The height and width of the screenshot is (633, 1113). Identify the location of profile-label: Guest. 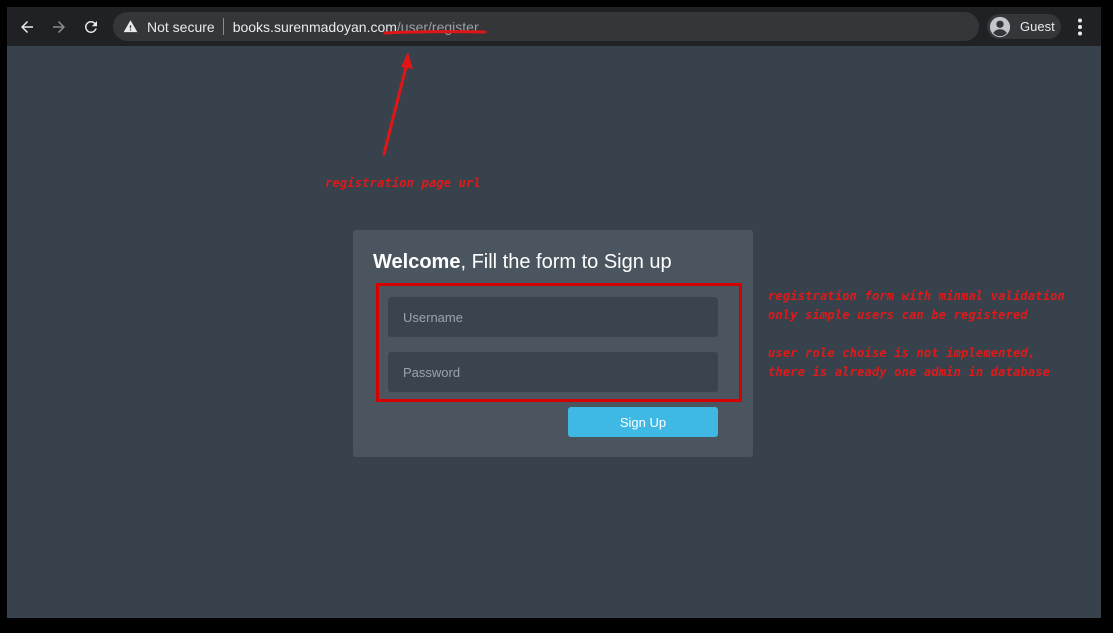
(1037, 26).